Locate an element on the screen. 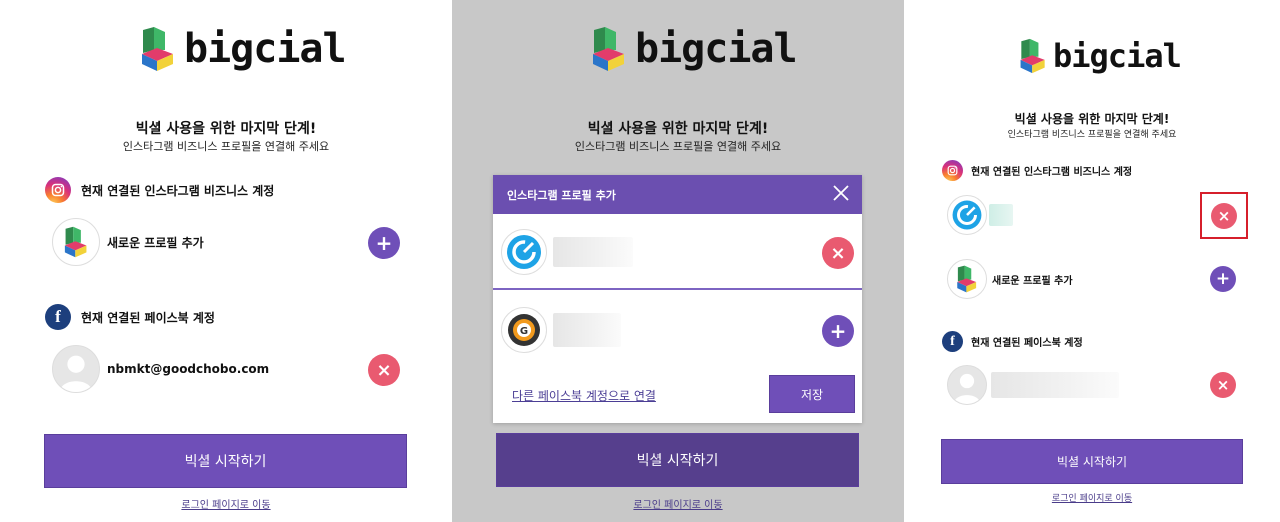 The width and height of the screenshot is (1280, 522). remove-profile-button: × is located at coordinates (838, 253).